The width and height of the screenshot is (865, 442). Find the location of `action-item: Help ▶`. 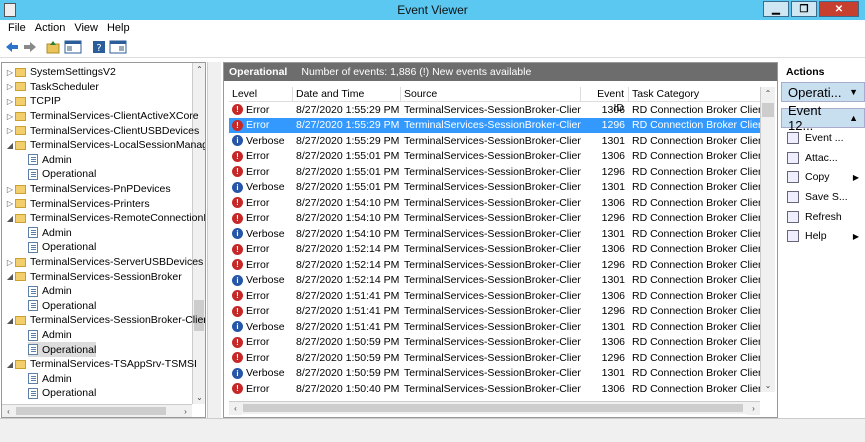

action-item: Help ▶ is located at coordinates (823, 236).